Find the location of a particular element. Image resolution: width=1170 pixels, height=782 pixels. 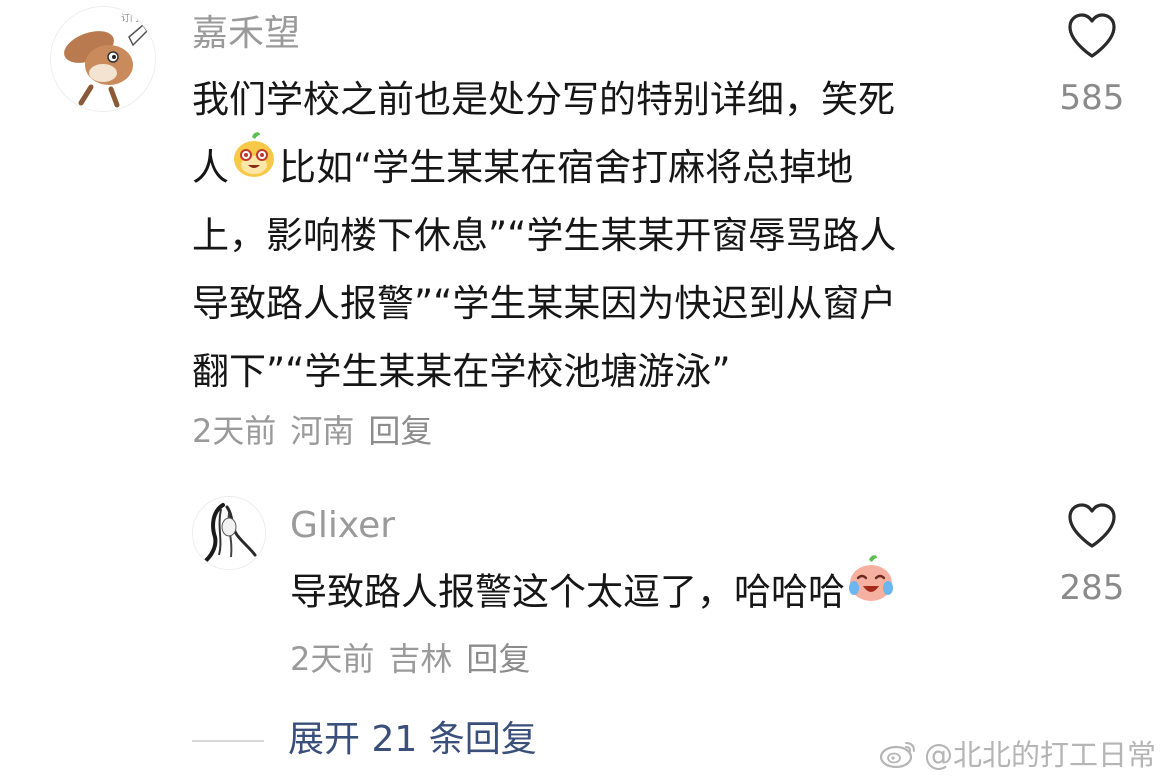

comment-text-line: 导致路人报警这个太逗了，哈哈哈 is located at coordinates (593, 590).